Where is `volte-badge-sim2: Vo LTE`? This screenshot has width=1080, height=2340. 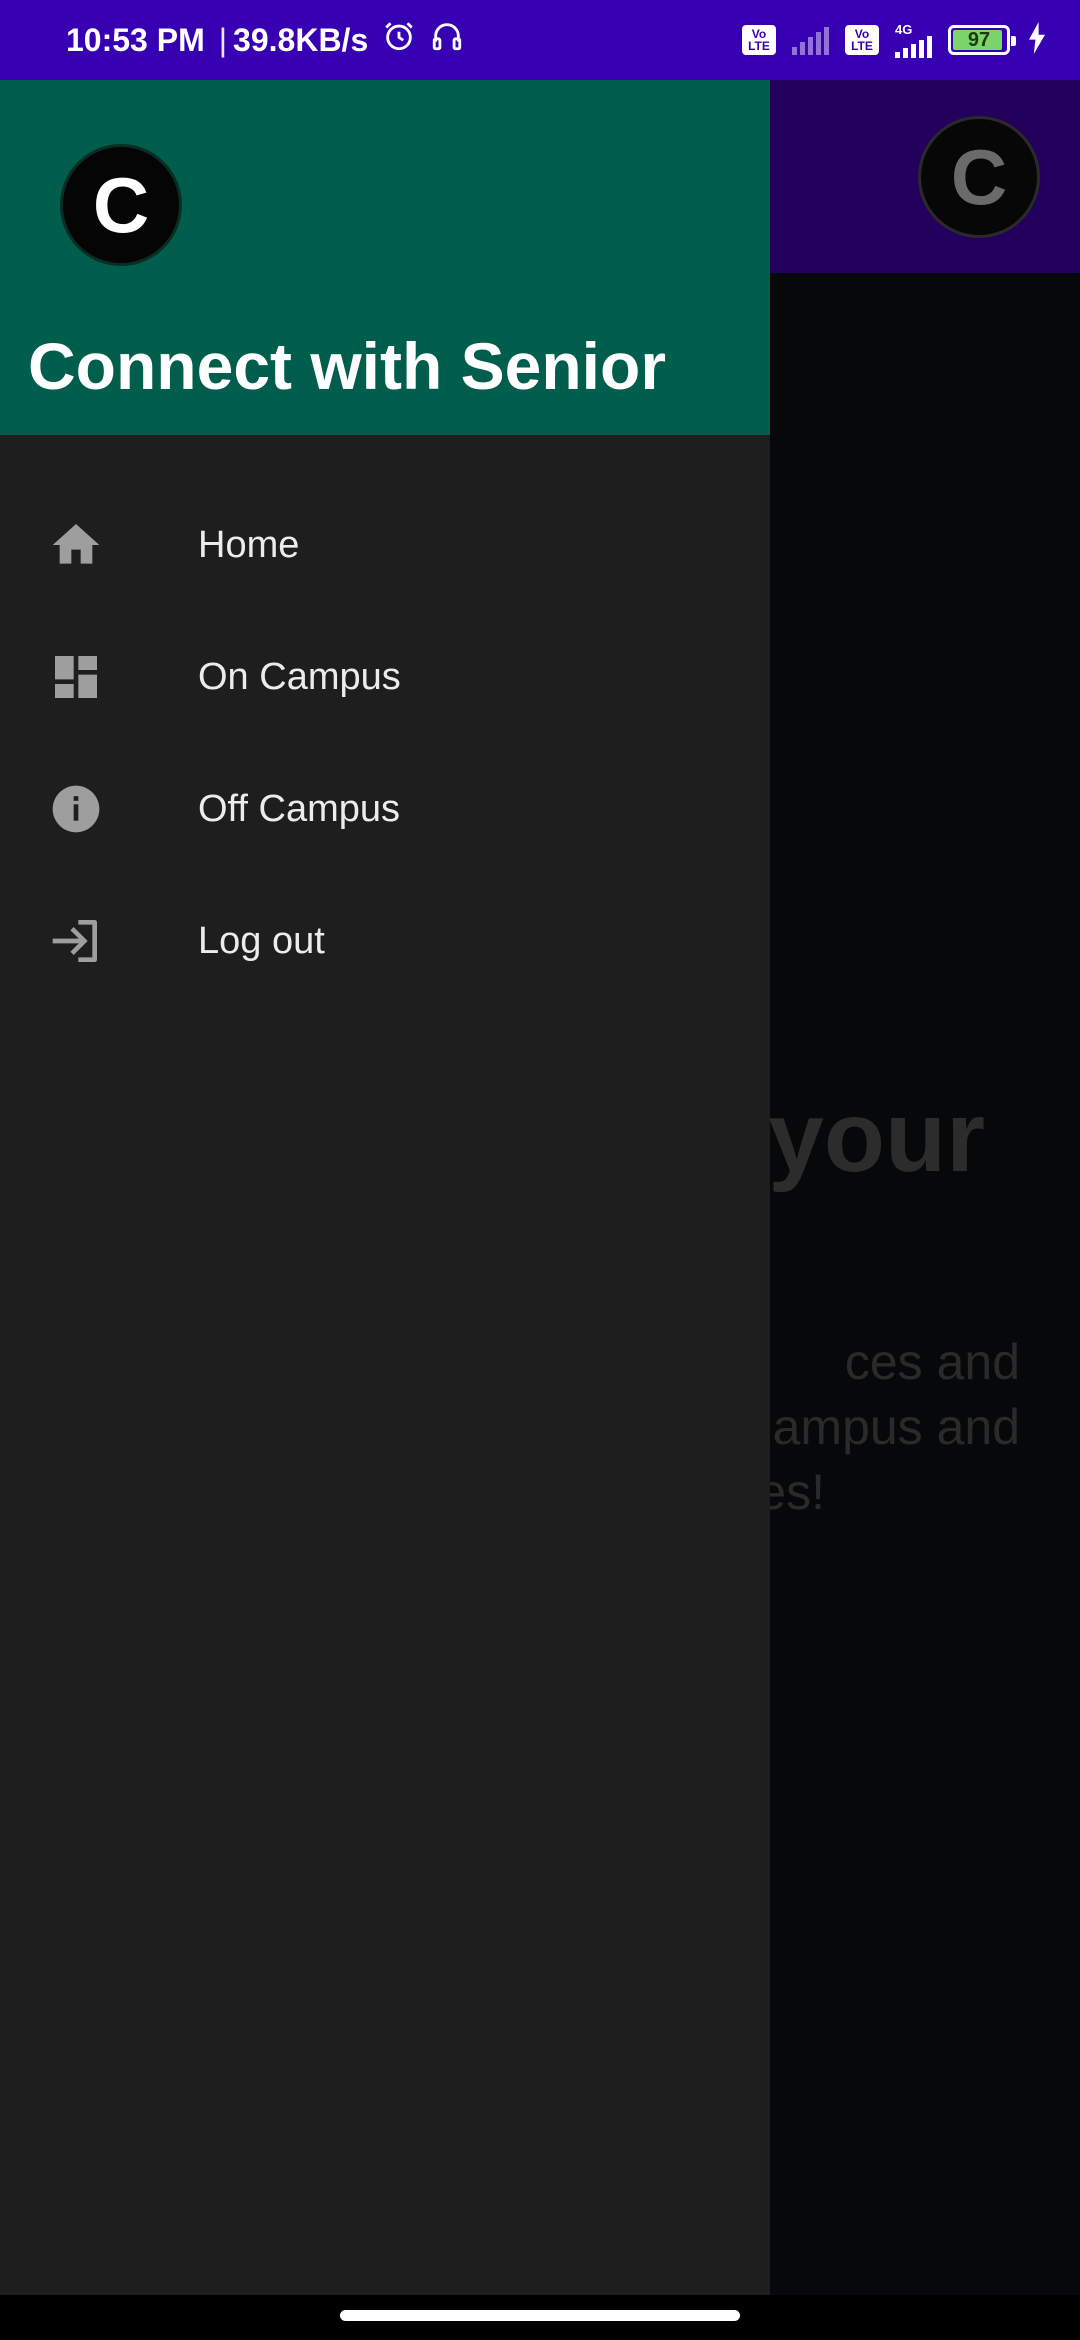
volte-badge-sim2: Vo LTE is located at coordinates (862, 40).